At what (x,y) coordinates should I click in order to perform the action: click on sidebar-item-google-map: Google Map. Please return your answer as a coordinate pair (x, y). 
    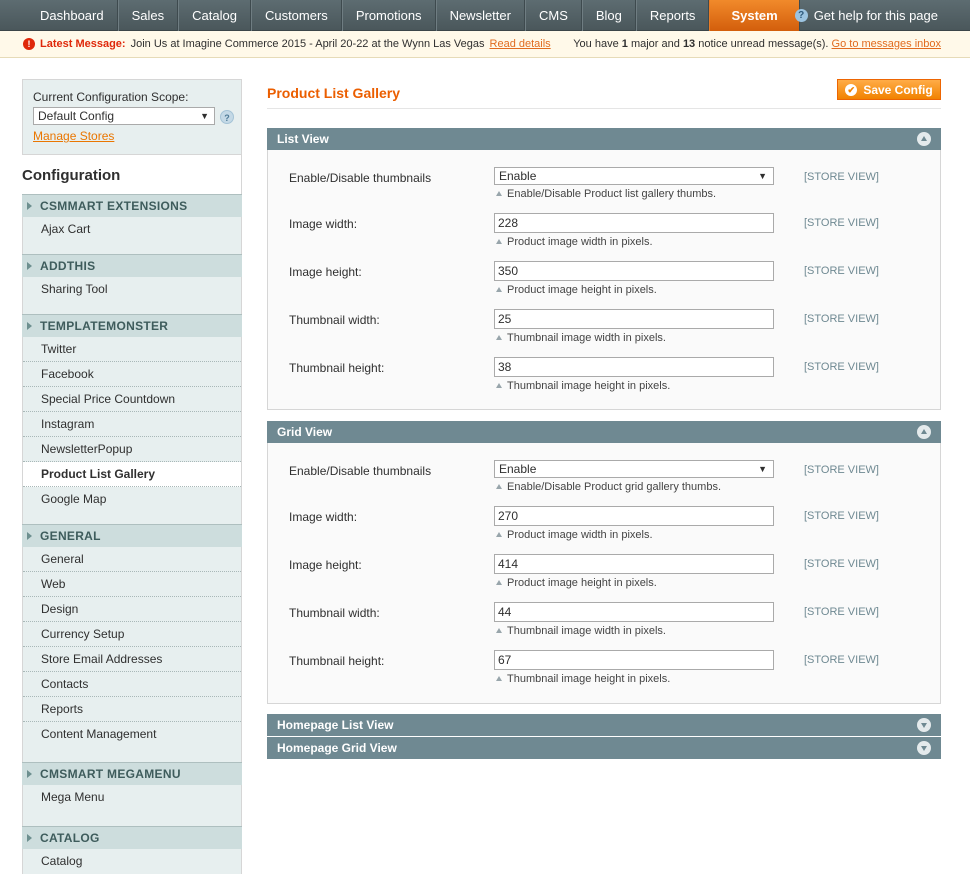
    Looking at the image, I should click on (132, 499).